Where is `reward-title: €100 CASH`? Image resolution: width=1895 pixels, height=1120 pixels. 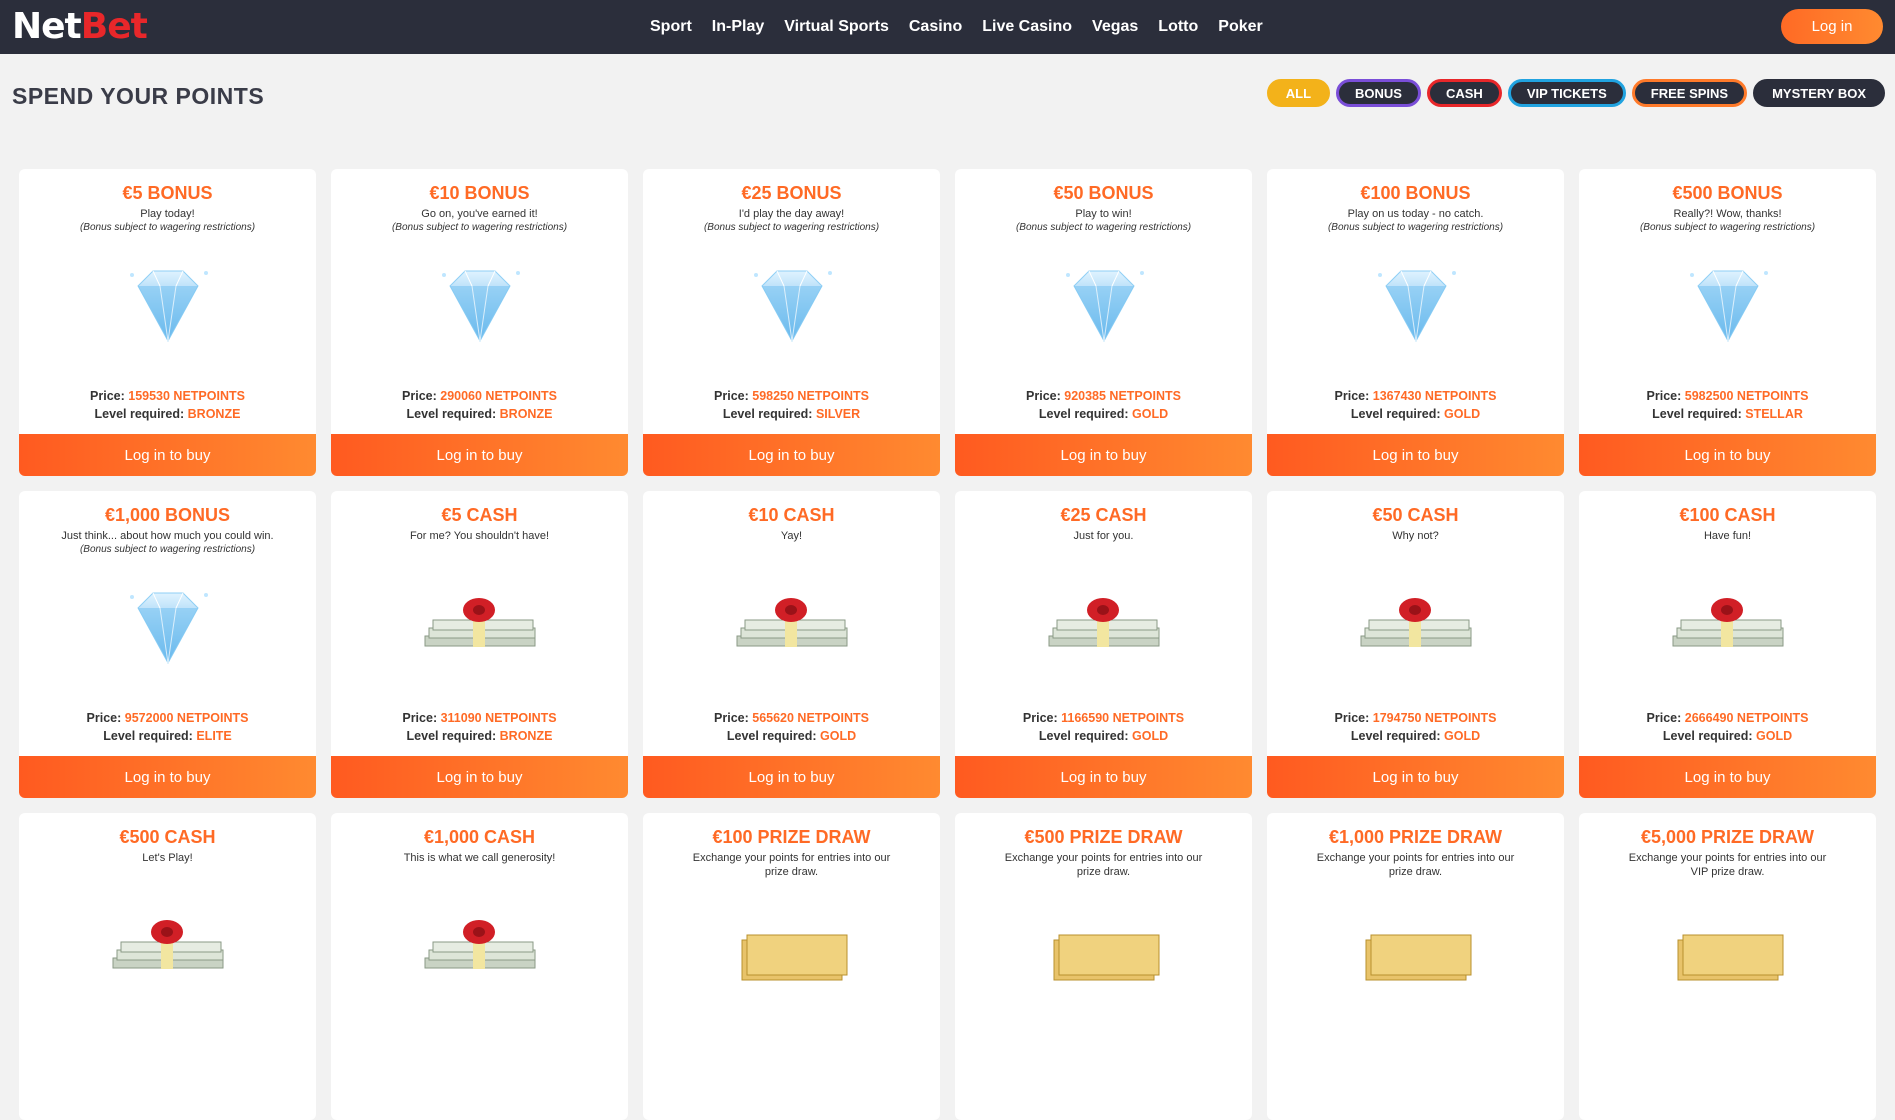
reward-title: €100 CASH is located at coordinates (1727, 515).